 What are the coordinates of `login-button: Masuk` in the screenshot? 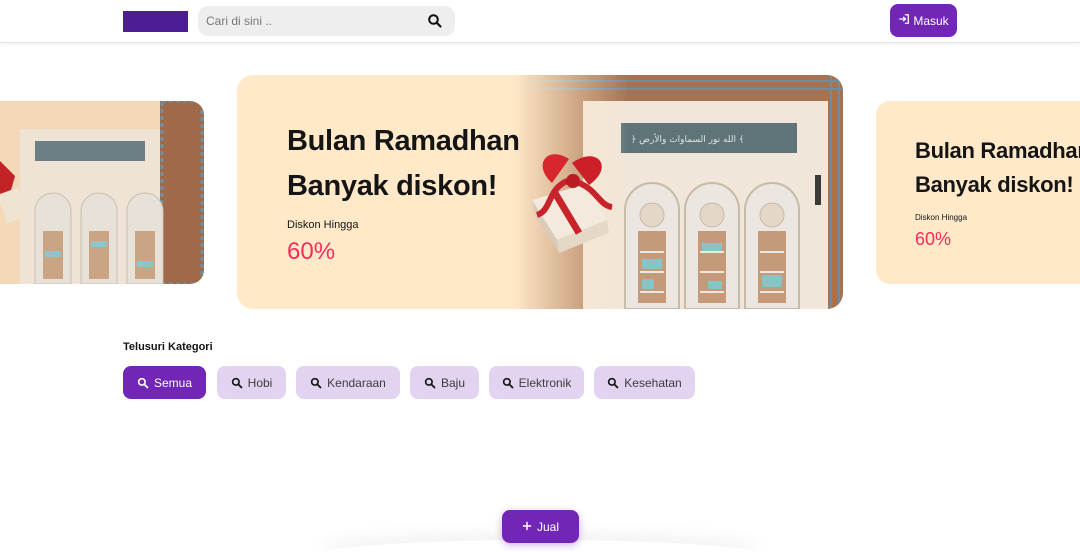 It's located at (923, 20).